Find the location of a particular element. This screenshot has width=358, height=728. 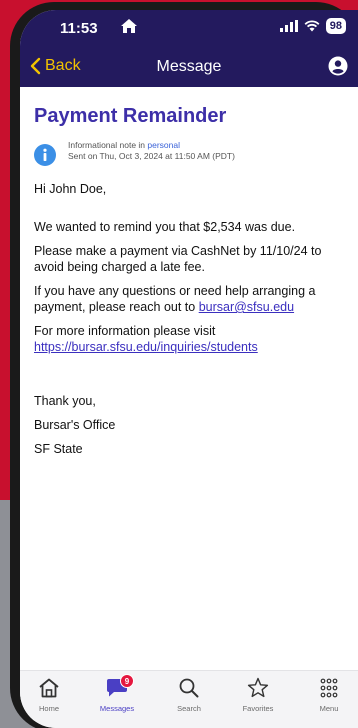

tab-menu-label: Menu is located at coordinates (329, 708).